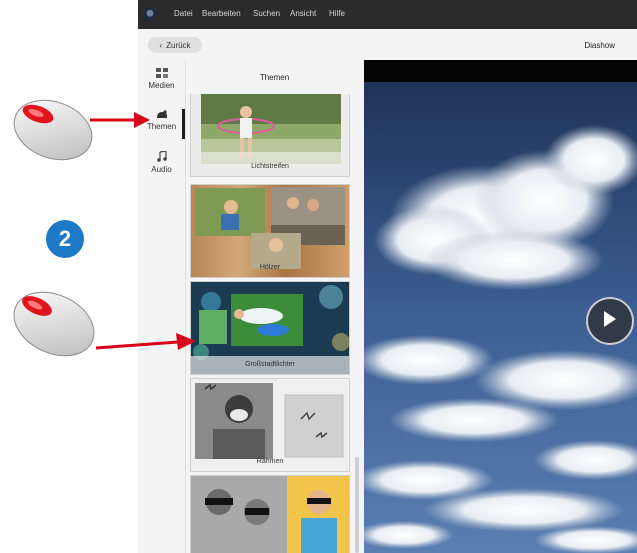 The height and width of the screenshot is (553, 637). Describe the element at coordinates (161, 169) in the screenshot. I see `nav-label-audio: Audio` at that location.